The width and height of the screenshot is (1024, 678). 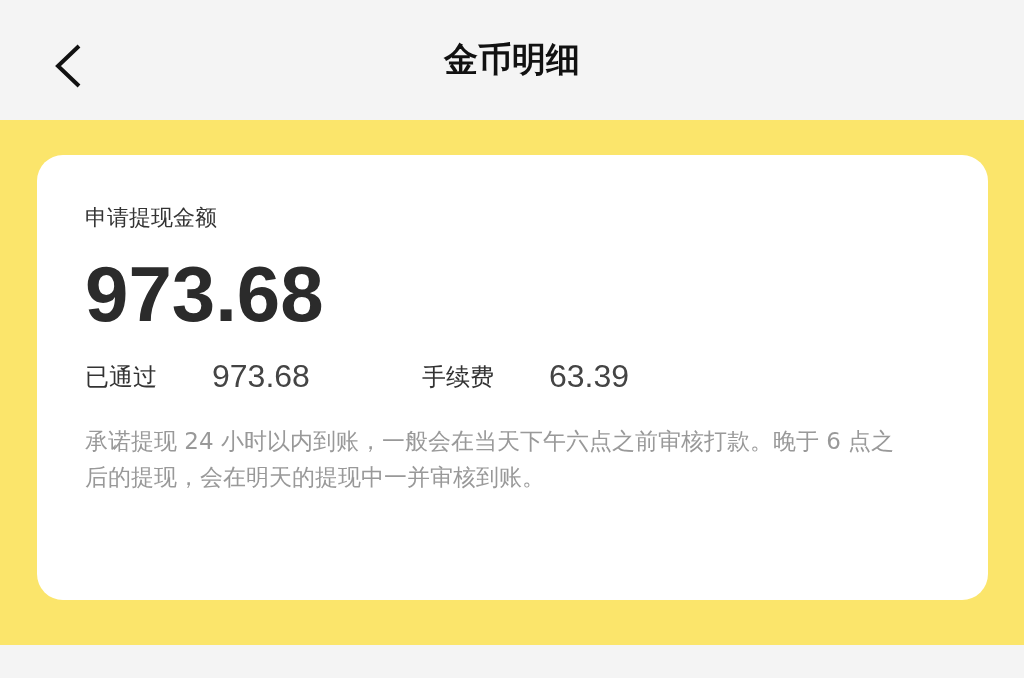 I want to click on amount-label: 申请提现金额, so click(x=151, y=218).